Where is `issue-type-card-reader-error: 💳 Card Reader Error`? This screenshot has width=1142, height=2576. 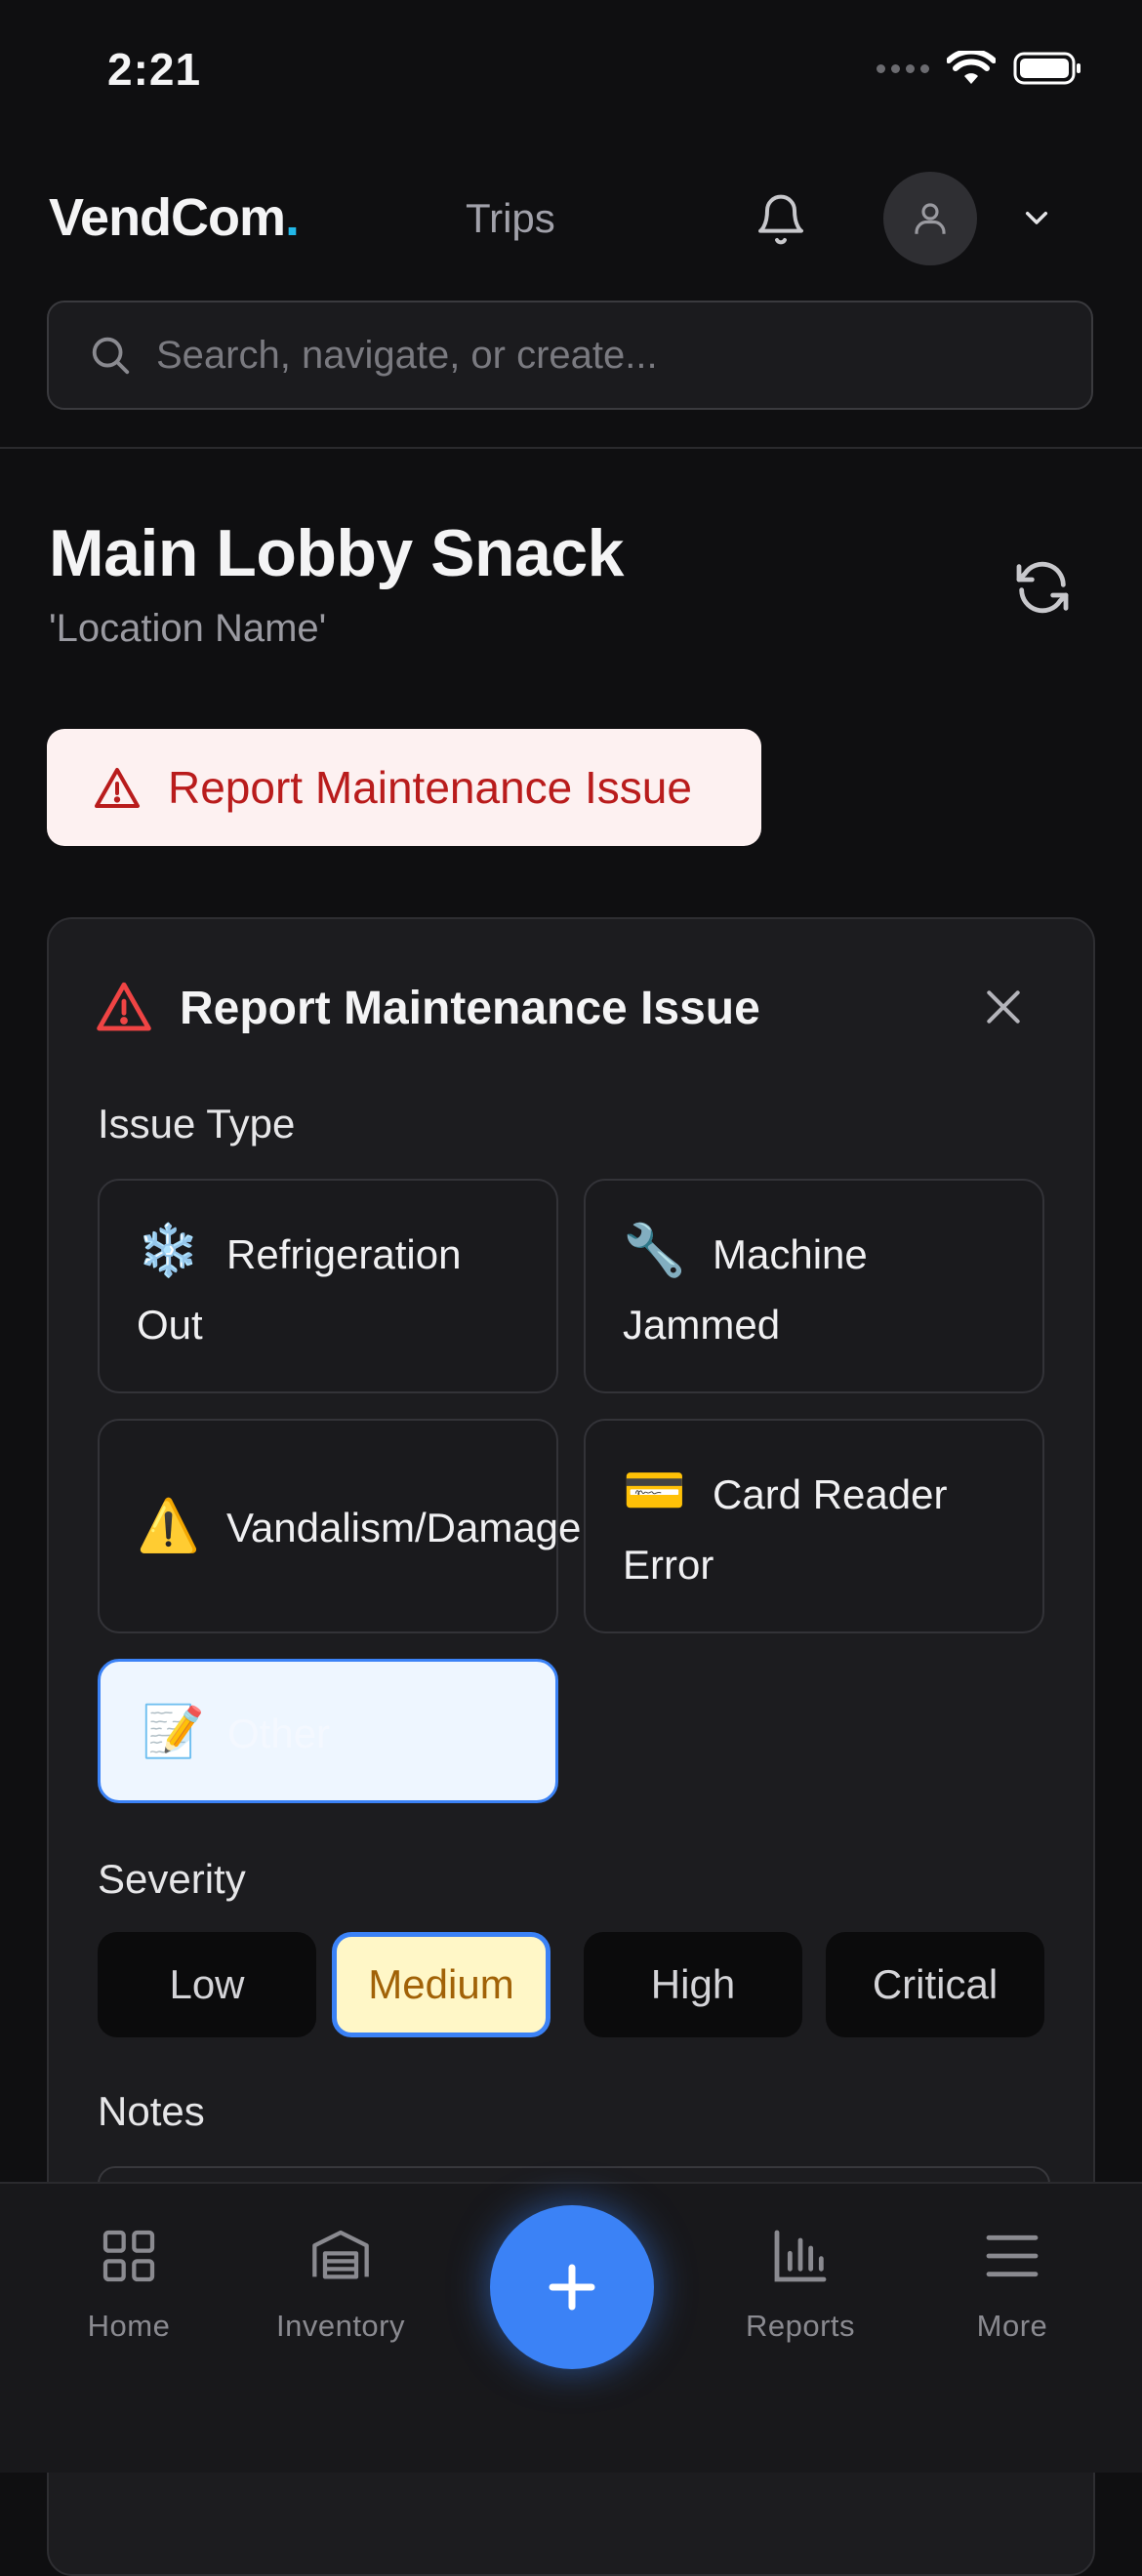
issue-type-card-reader-error: 💳 Card Reader Error is located at coordinates (814, 1526).